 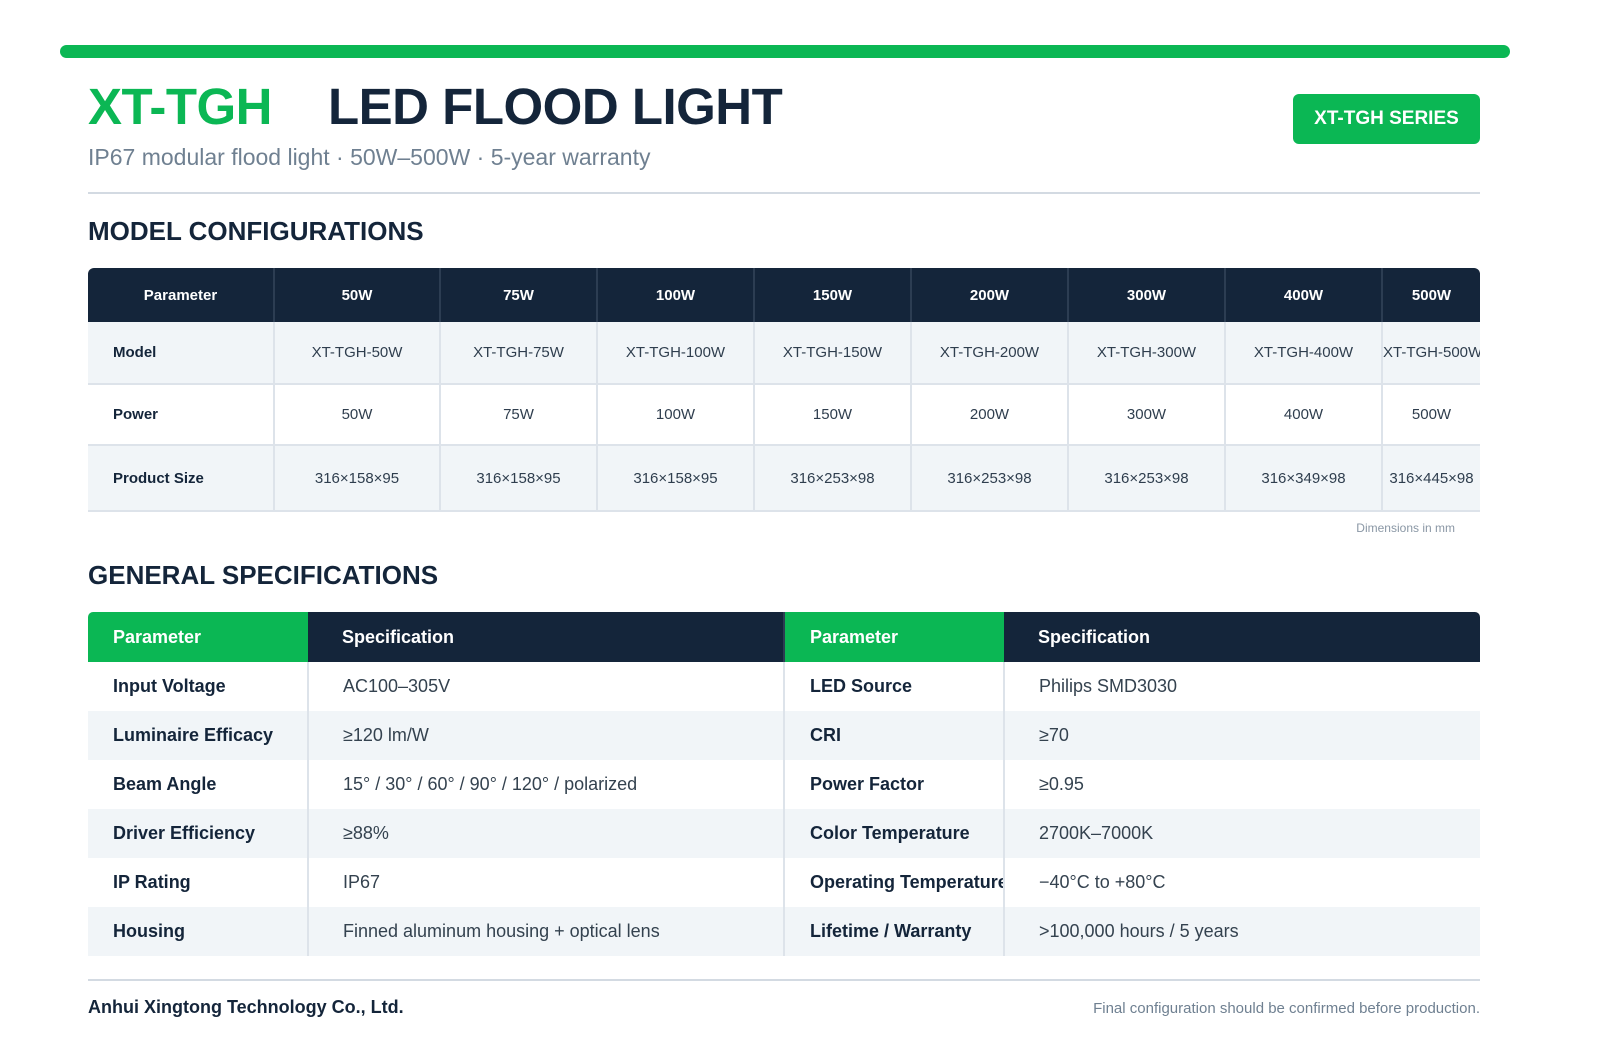 I want to click on param-cell: Luminaire Efficacy, so click(x=198, y=735).